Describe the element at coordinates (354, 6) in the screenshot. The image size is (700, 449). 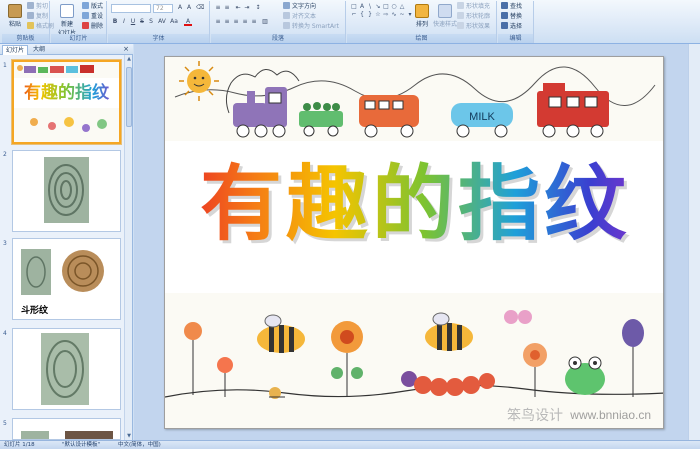
I see `shape-rectangle-icon: □` at that location.